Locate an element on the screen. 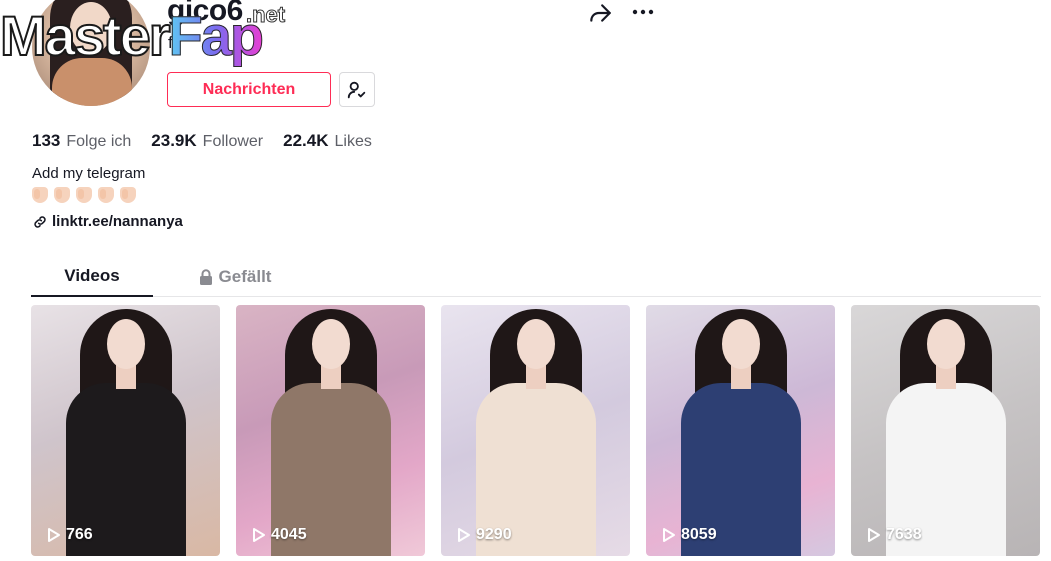  video-view-count: 4045 is located at coordinates (289, 534).